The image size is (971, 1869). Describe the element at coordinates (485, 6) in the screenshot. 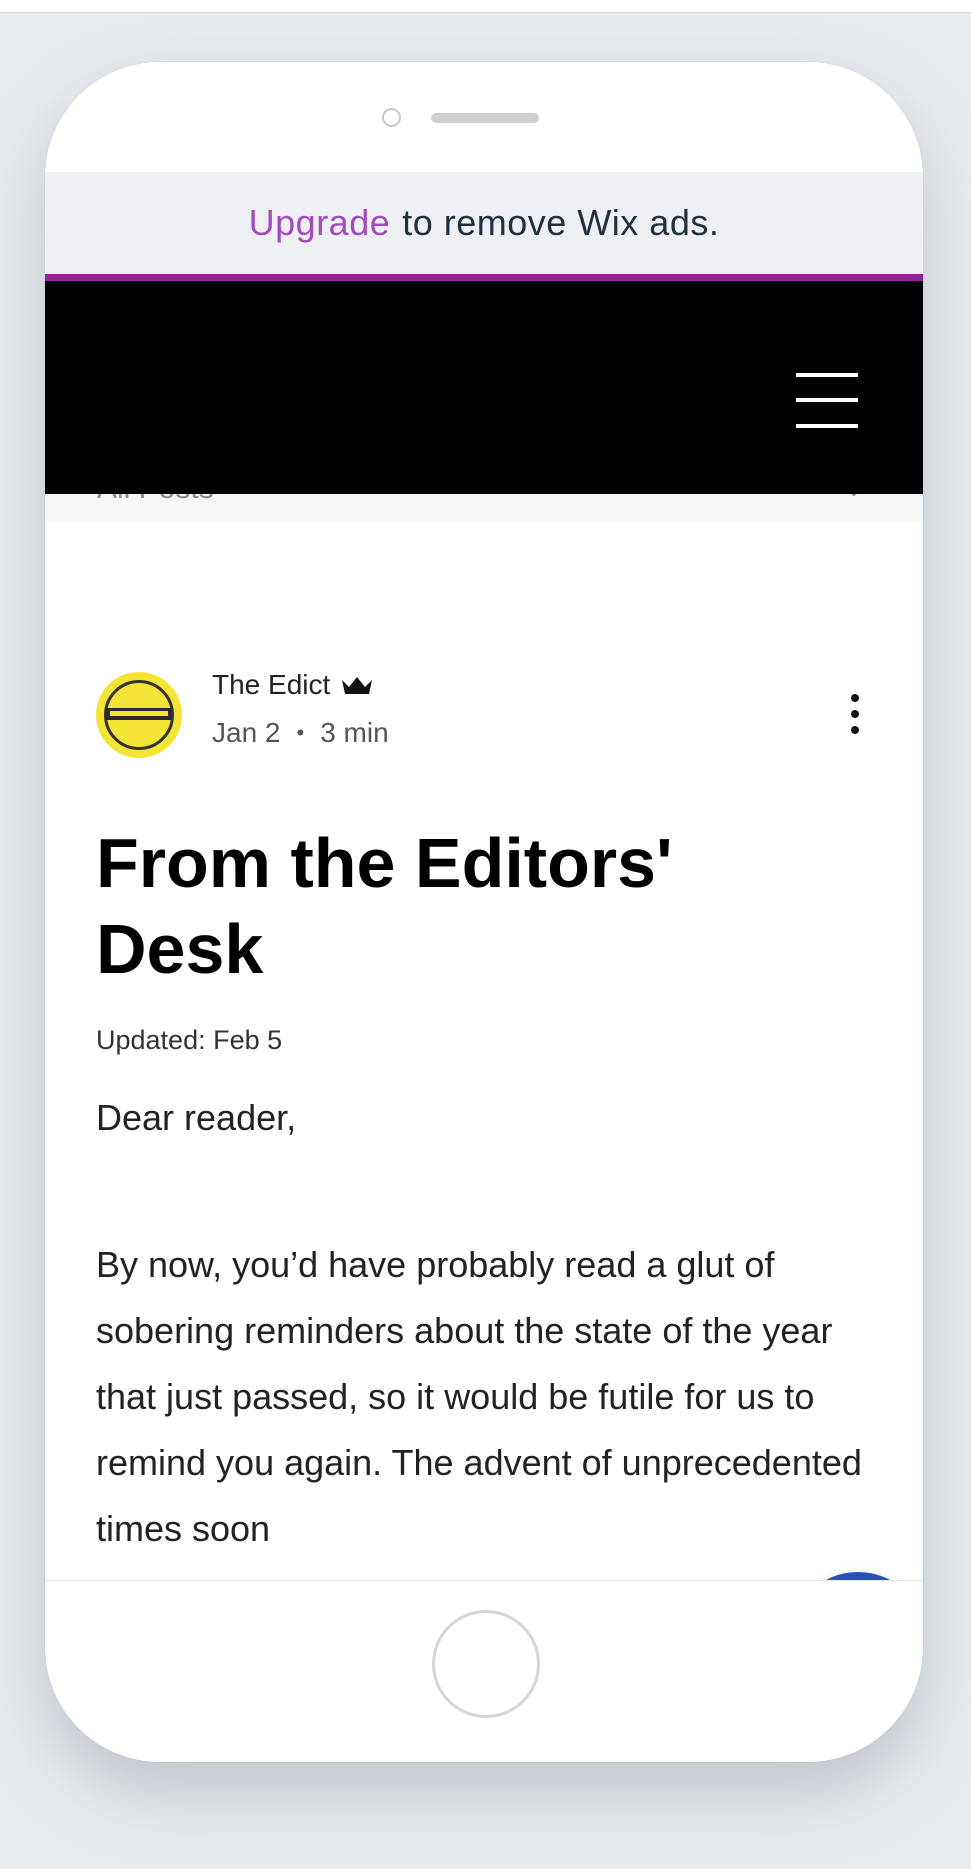

I see `browser-top-edge` at that location.